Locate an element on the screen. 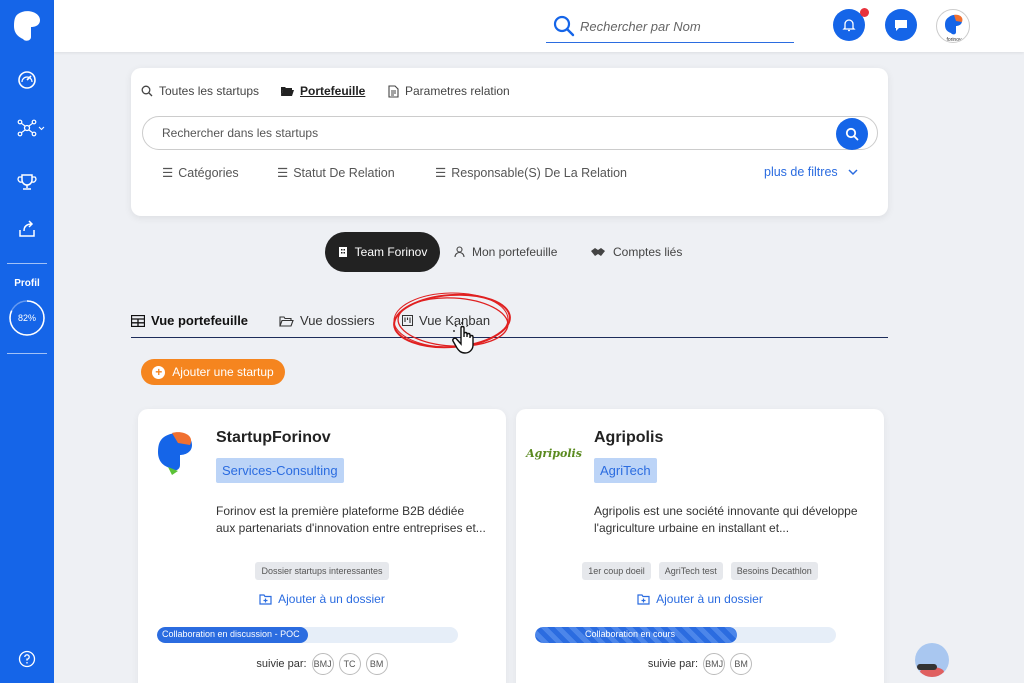 The image size is (1024, 683). trophy-icon is located at coordinates (27, 182).